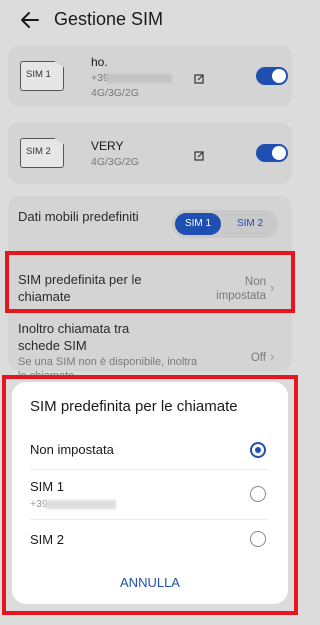 The image size is (320, 625). Describe the element at coordinates (134, 406) in the screenshot. I see `dialog-title: SIM predefinita per le chiamate` at that location.